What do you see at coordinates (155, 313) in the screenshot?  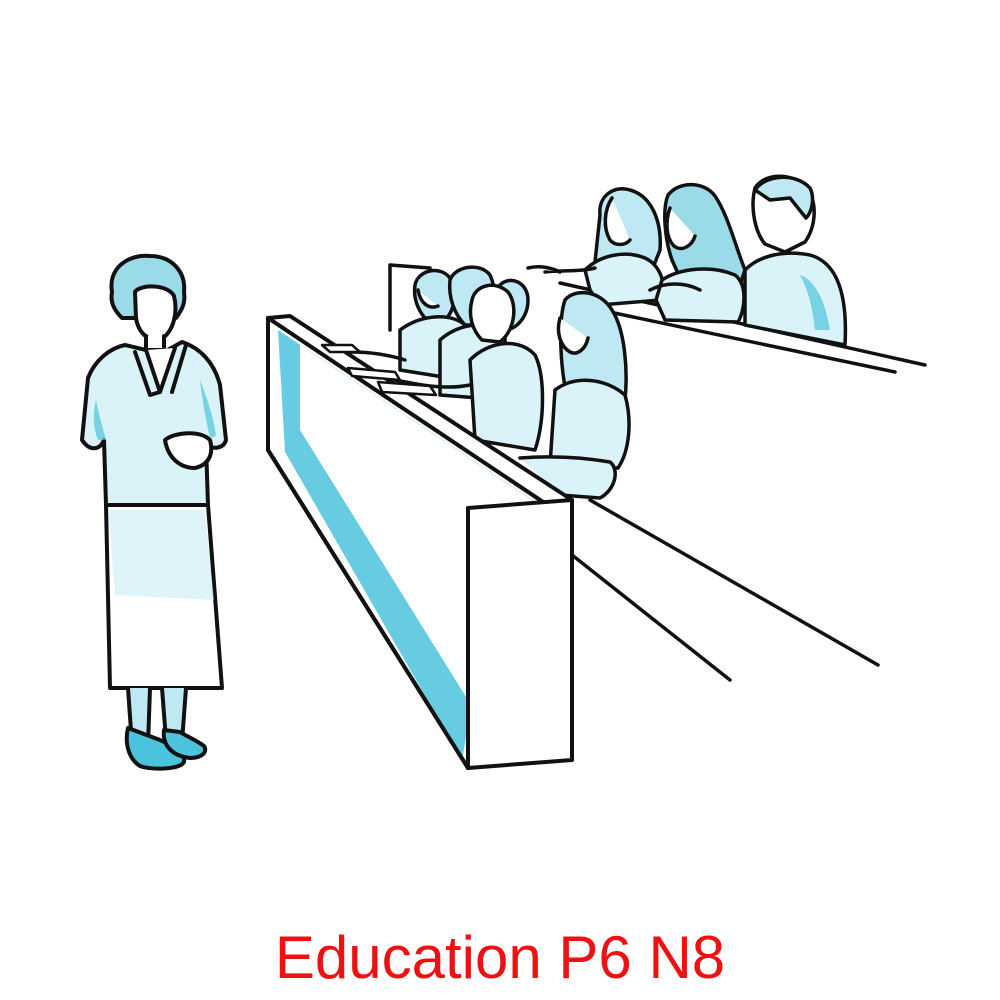 I see `teacher-face` at bounding box center [155, 313].